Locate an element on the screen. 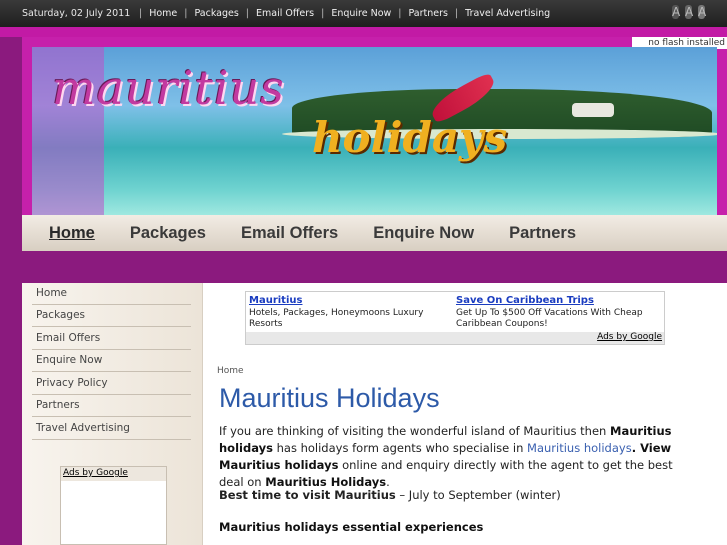 Image resolution: width=727 pixels, height=545 pixels. bold-text: . View is located at coordinates (651, 448).